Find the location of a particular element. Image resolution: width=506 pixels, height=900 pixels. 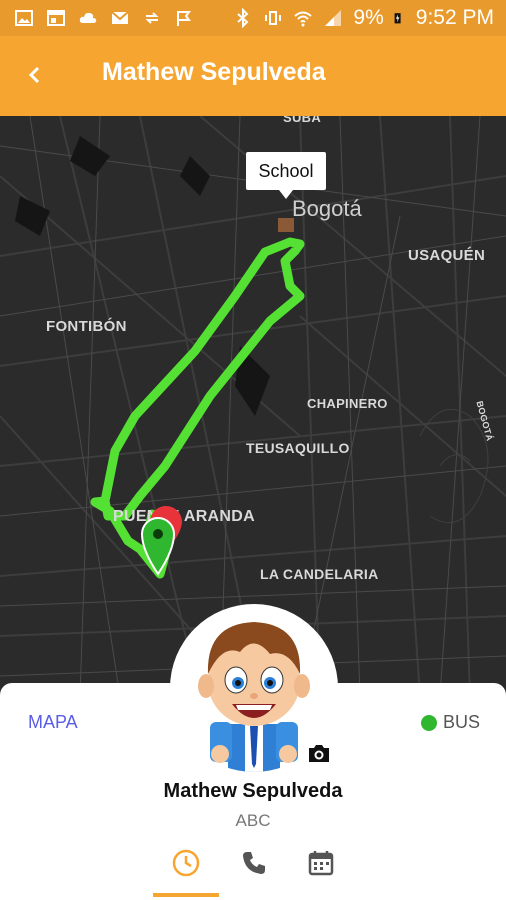

wifi-icon is located at coordinates (303, 19).